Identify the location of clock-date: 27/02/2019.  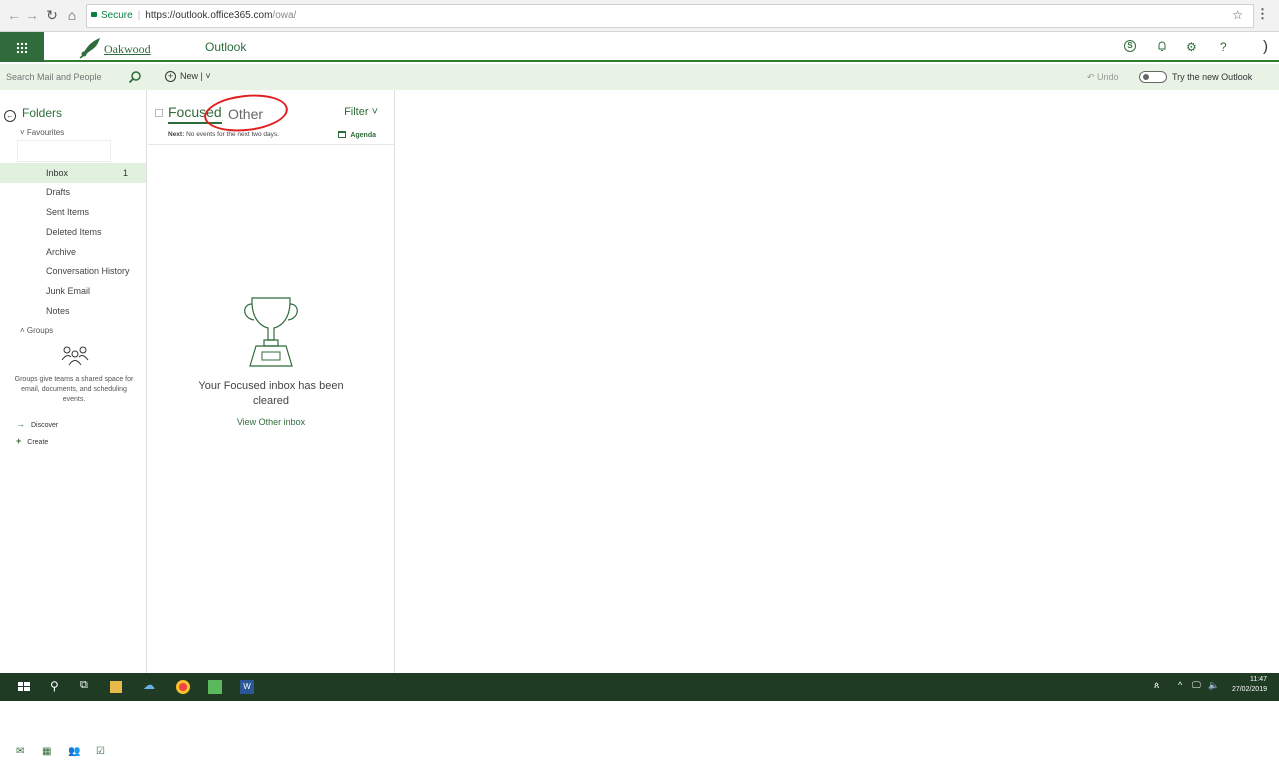
(1249, 689).